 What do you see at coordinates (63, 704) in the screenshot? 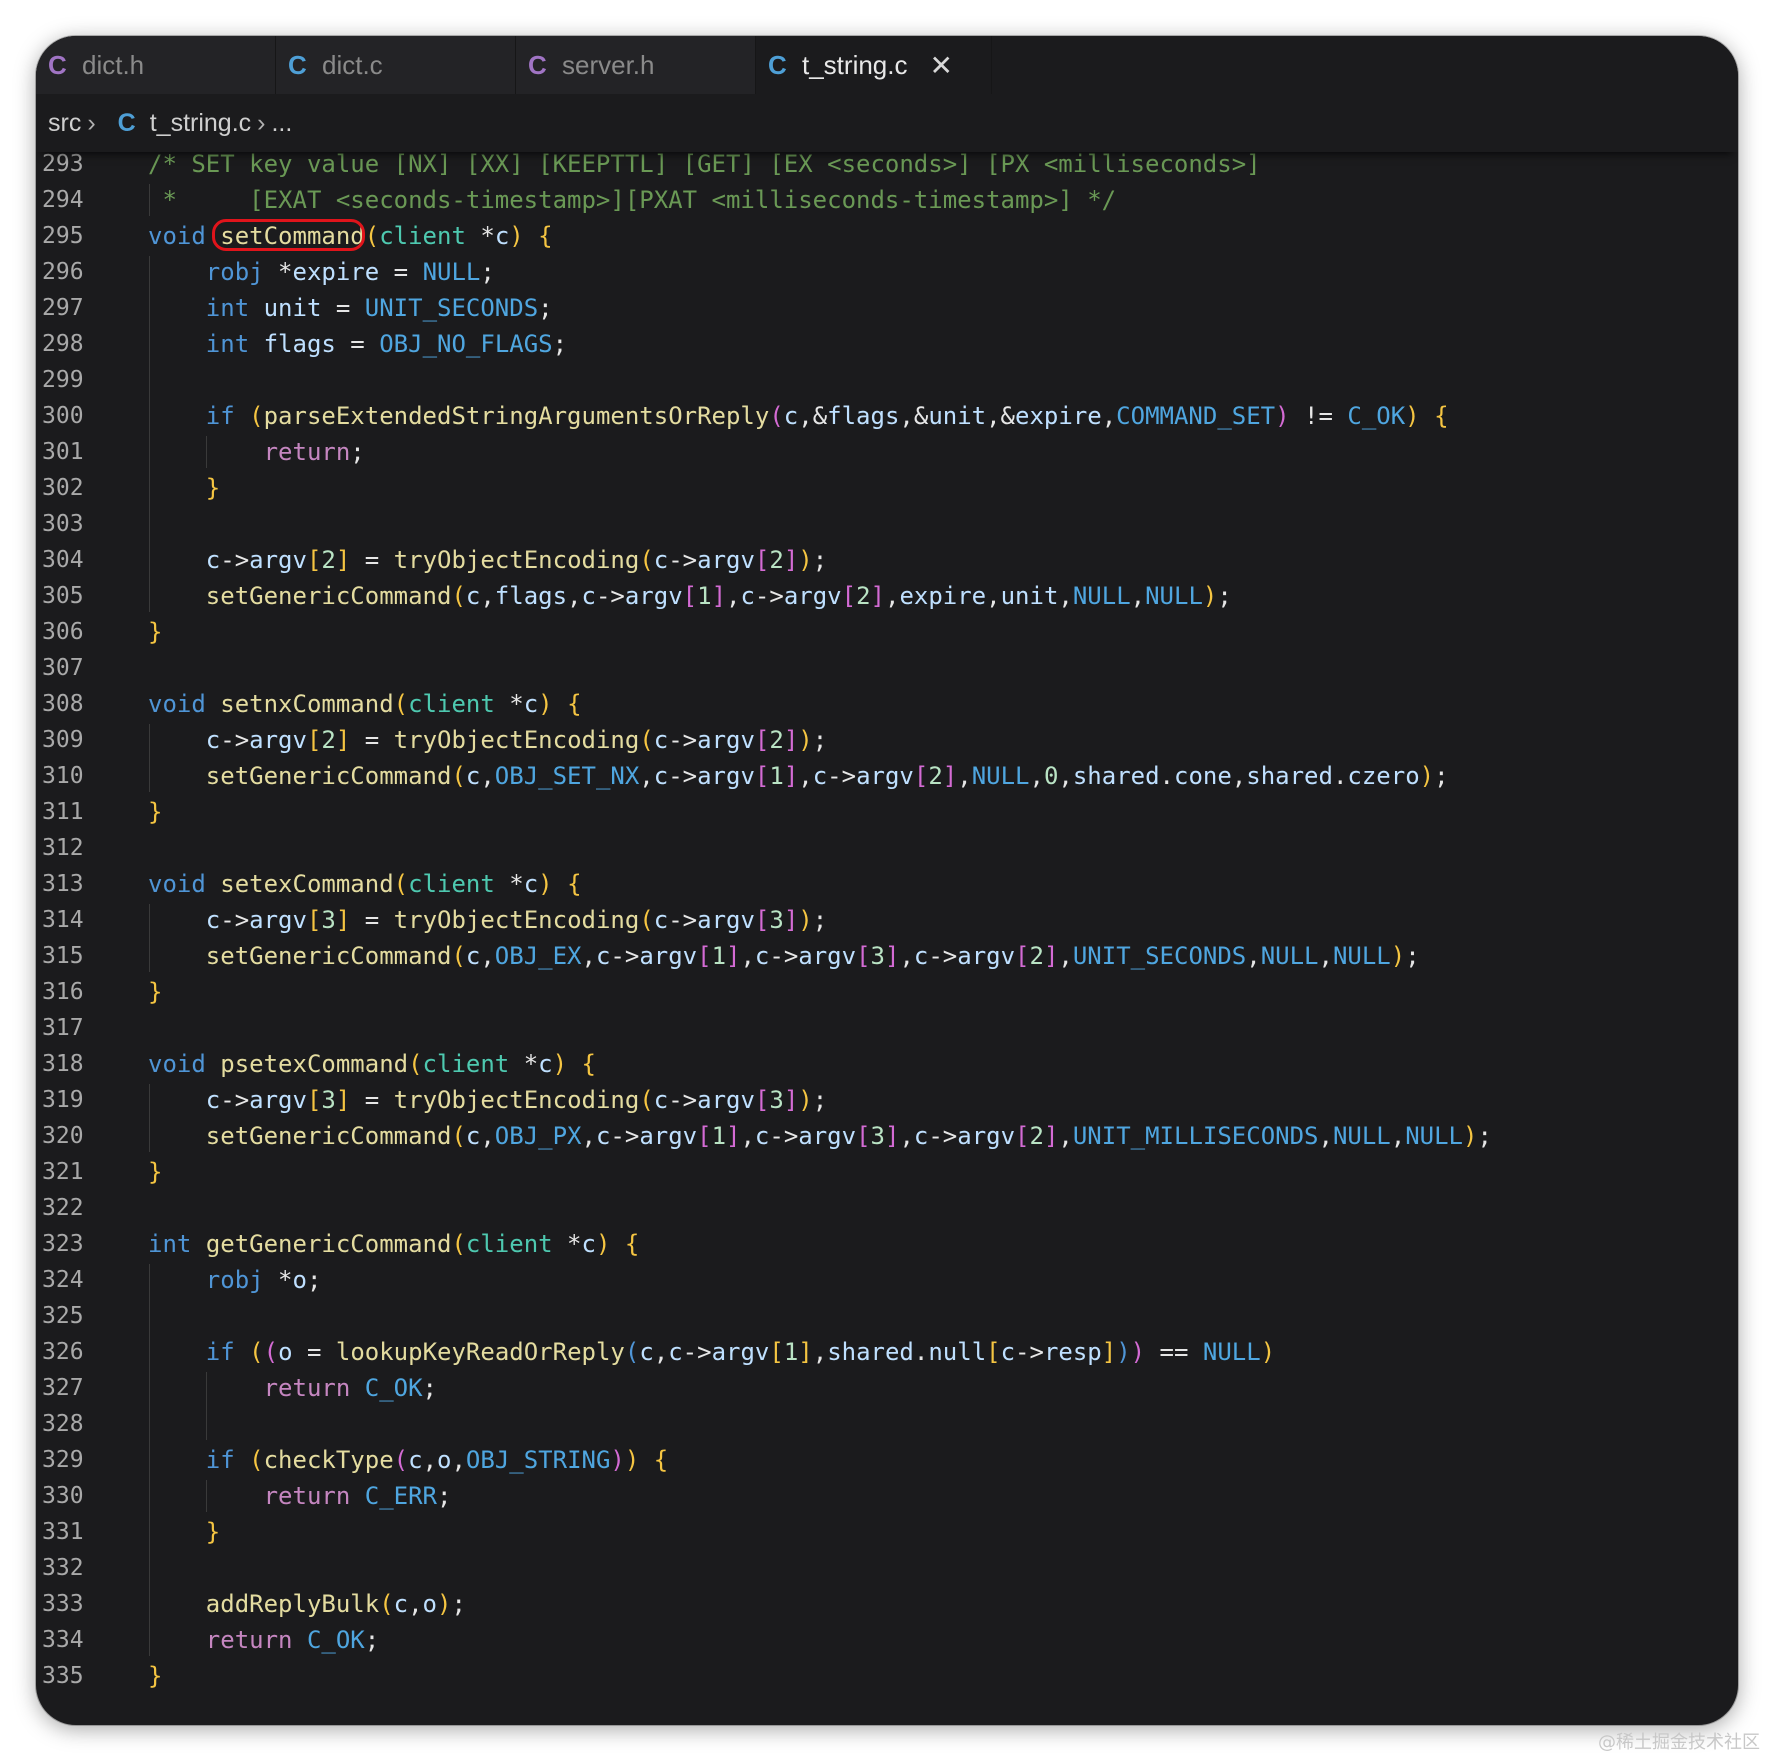
I see `line-number: 308` at bounding box center [63, 704].